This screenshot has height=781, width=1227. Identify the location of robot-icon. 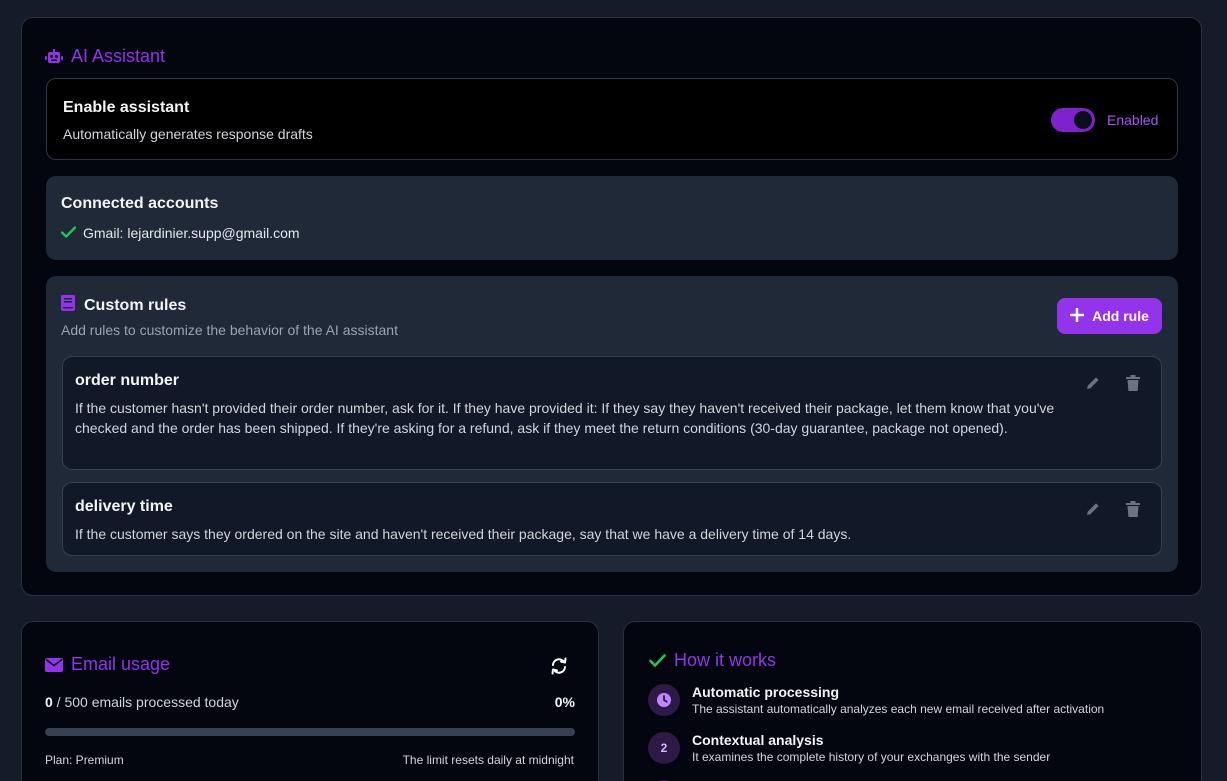
(54, 57).